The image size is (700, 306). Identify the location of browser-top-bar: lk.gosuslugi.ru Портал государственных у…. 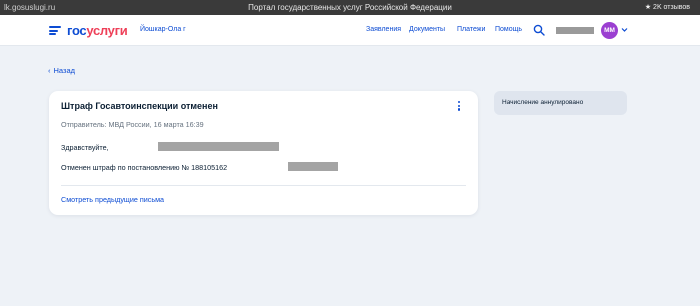
(350, 7).